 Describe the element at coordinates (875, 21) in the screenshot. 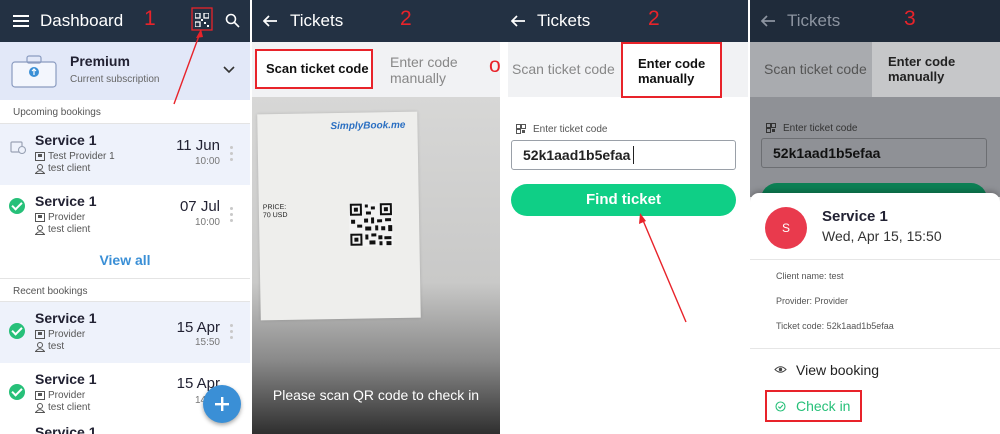

I see `tickets-header: Tickets 3` at that location.